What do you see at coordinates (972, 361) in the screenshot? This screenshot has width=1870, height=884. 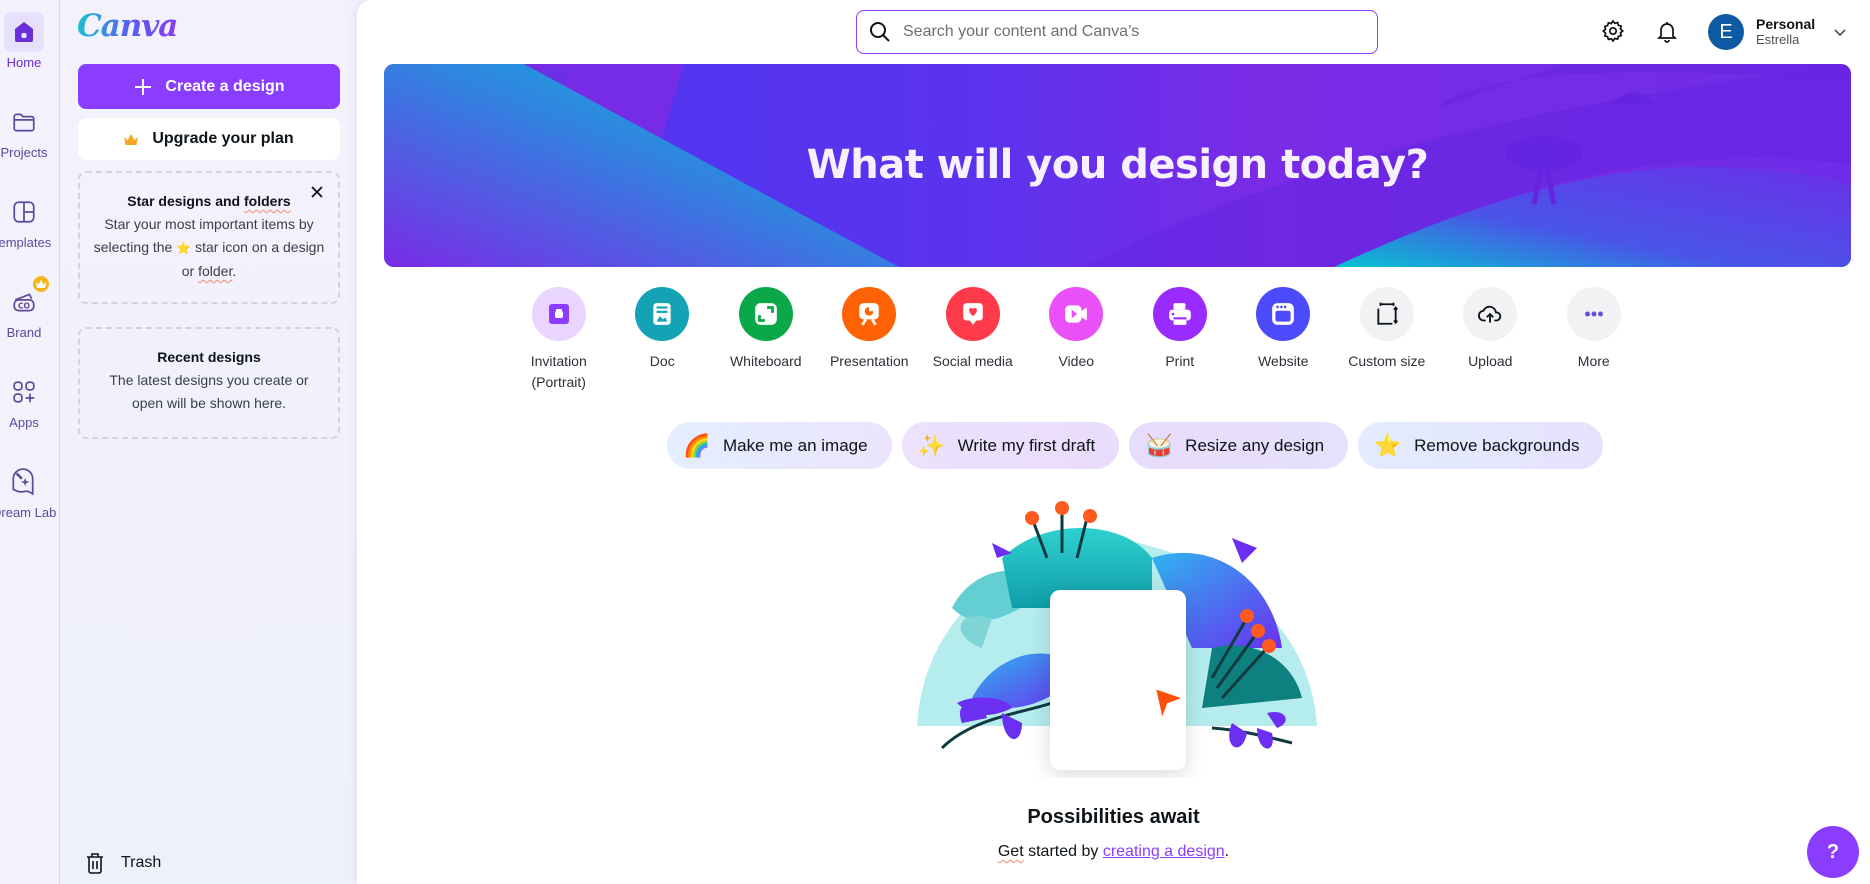 I see `shortcut-label: Social media` at bounding box center [972, 361].